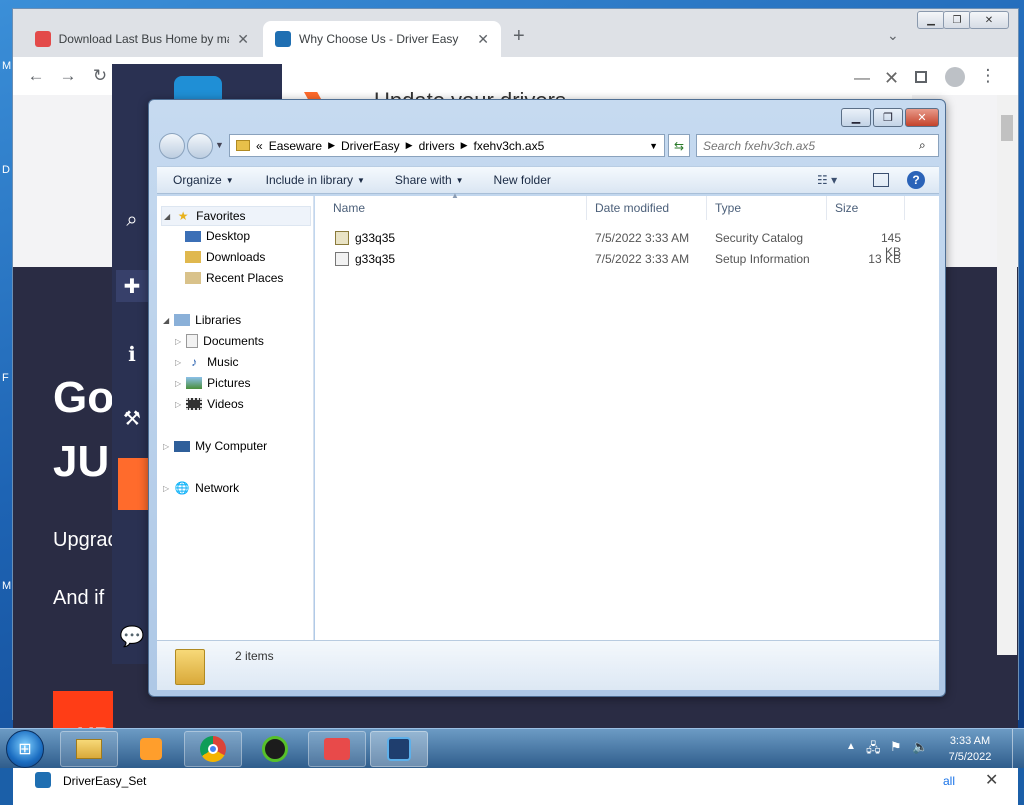  Describe the element at coordinates (132, 418) in the screenshot. I see `tools-icon: ⚒` at that location.